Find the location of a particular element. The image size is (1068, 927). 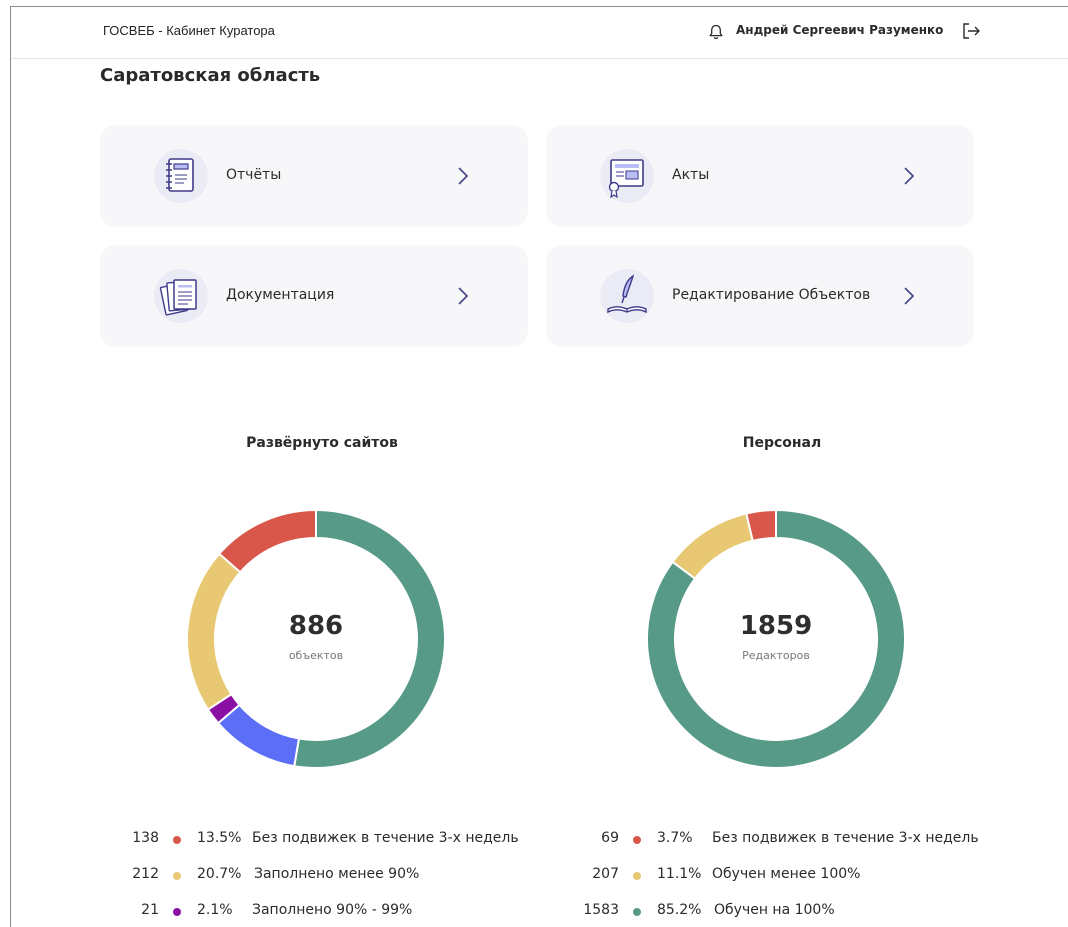

legend-label: Заполнено менее 90% is located at coordinates (337, 874).